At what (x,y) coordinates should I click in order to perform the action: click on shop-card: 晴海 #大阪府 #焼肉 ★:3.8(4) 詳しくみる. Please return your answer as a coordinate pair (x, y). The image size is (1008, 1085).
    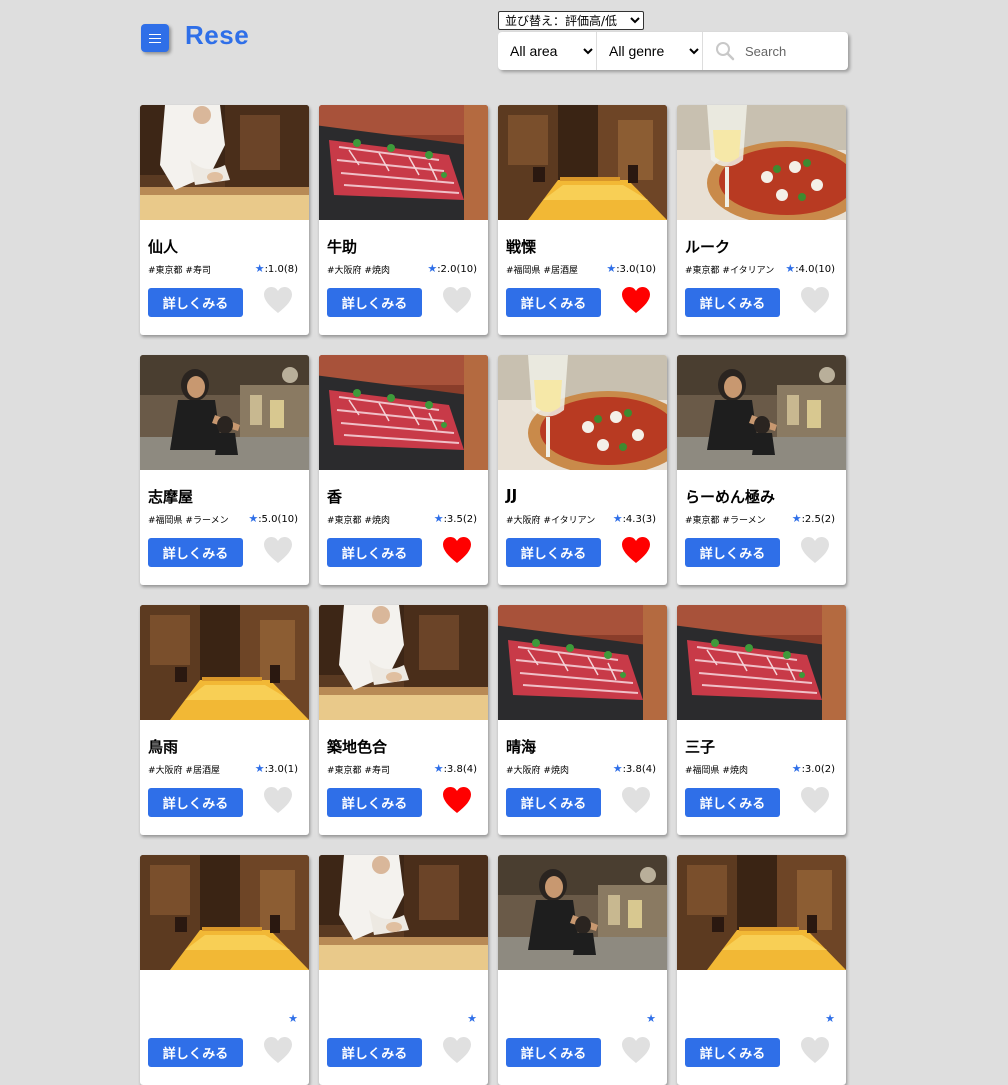
    Looking at the image, I should click on (582, 720).